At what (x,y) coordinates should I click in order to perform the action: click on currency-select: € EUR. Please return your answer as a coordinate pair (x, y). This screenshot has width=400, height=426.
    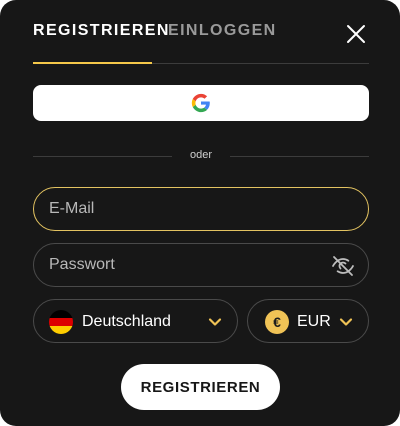
    Looking at the image, I should click on (308, 321).